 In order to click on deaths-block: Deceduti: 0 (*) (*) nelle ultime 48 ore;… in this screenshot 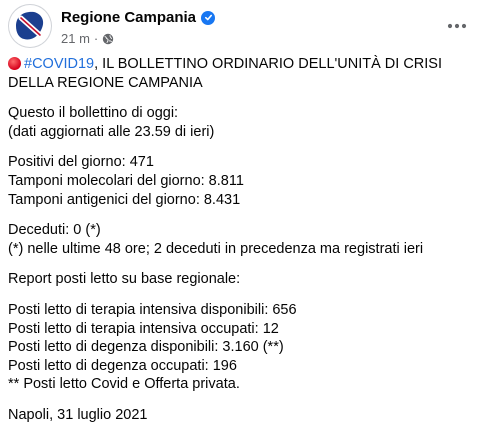, I will do `click(240, 239)`.